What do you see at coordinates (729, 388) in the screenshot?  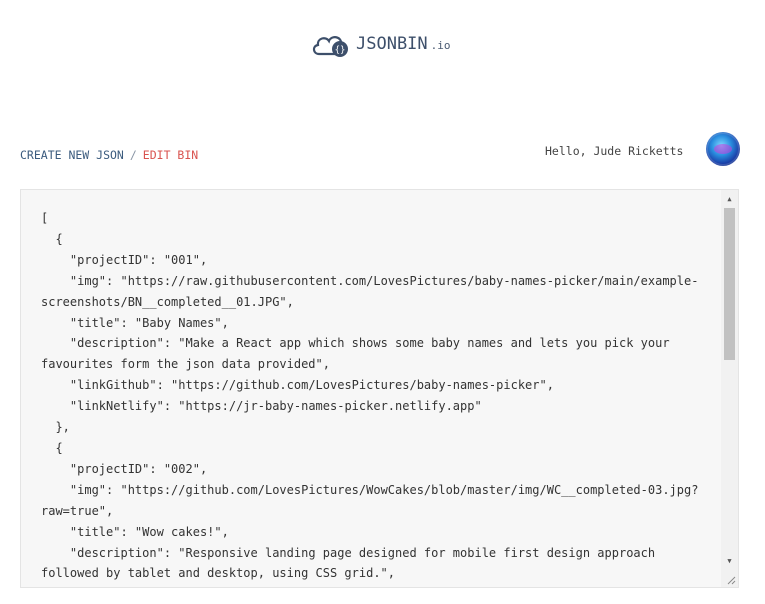 I see `editor-scrollbar: ▲ ▼` at bounding box center [729, 388].